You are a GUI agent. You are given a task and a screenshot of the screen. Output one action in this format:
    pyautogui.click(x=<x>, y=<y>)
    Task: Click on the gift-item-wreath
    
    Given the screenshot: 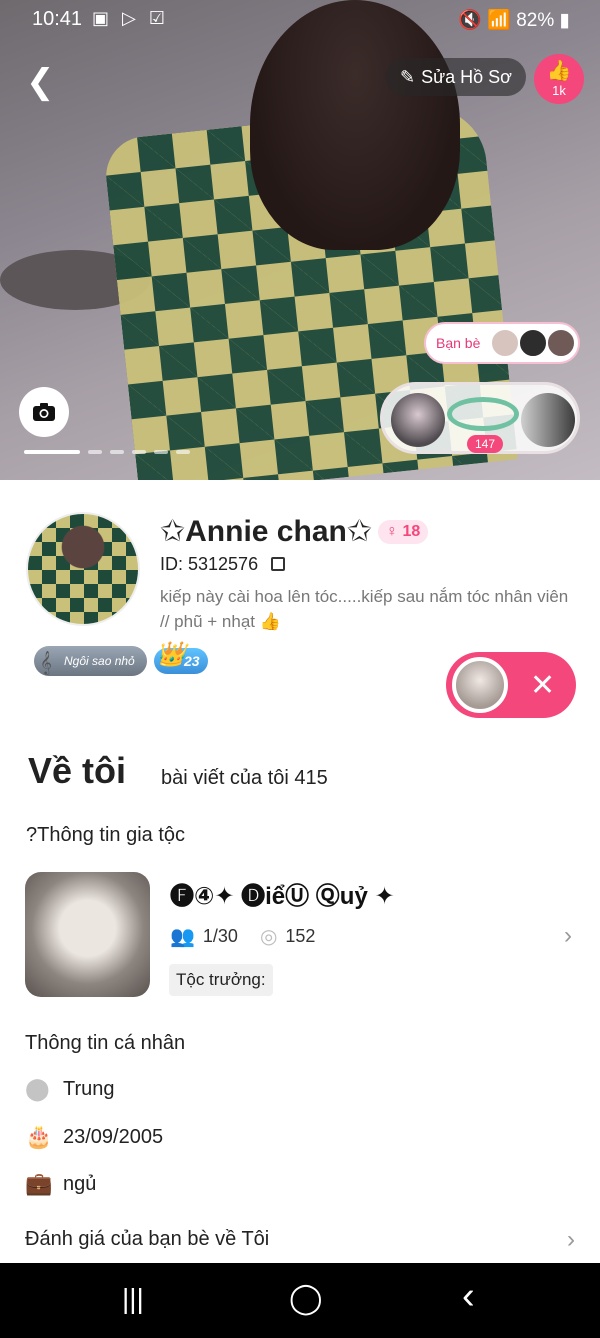 What is the action you would take?
    pyautogui.click(x=483, y=414)
    